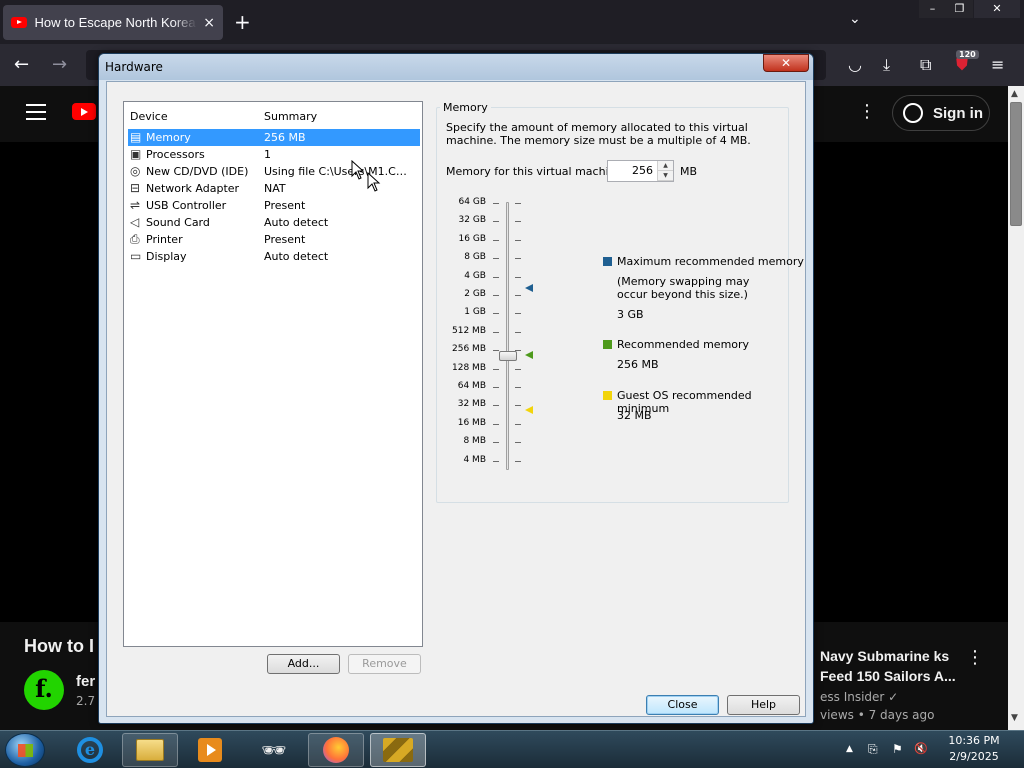 The height and width of the screenshot is (768, 1024). I want to click on scroll-down-icon: ▼, so click(1014, 718).